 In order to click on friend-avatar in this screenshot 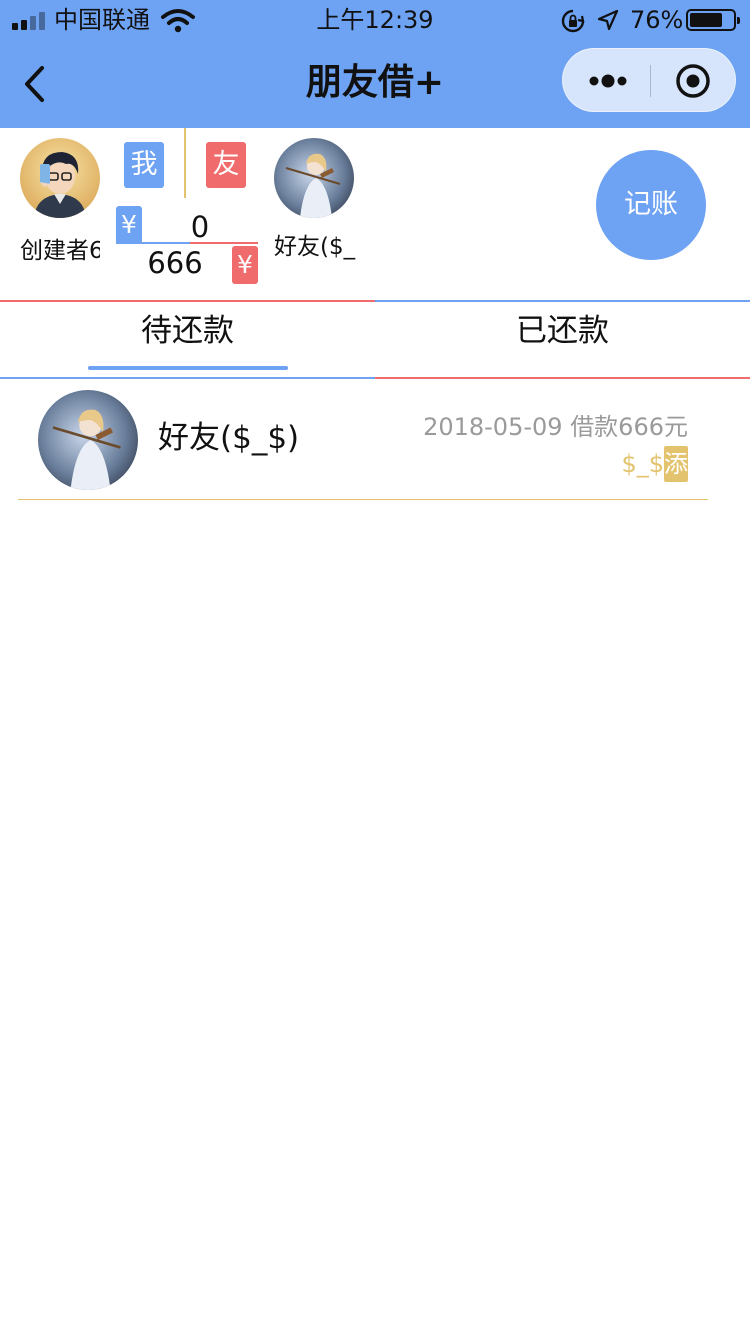, I will do `click(314, 178)`.